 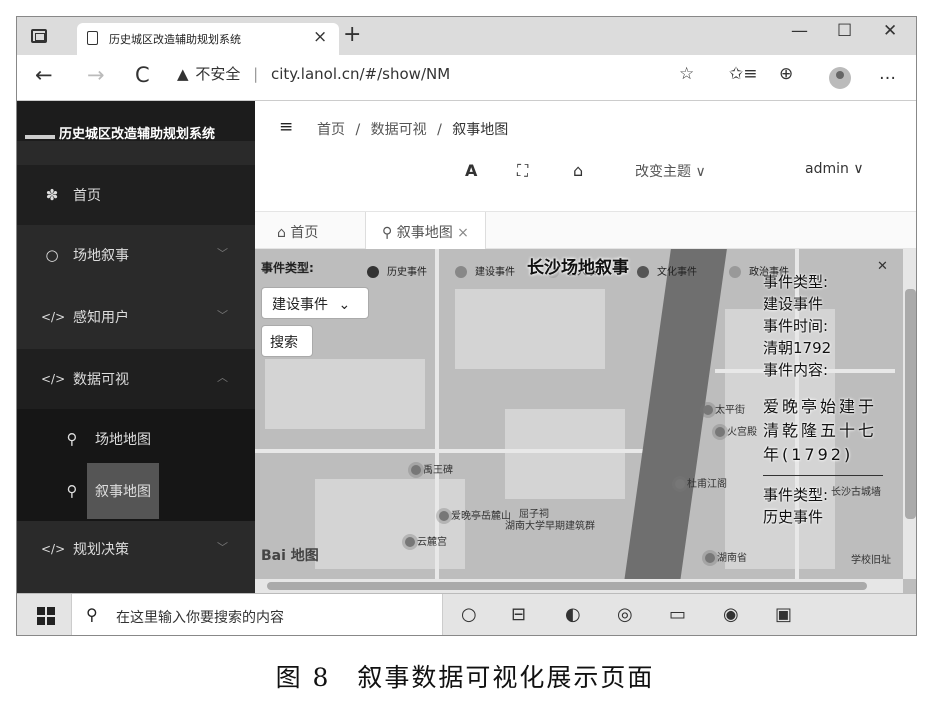 I want to click on legend-item: 文化事件, so click(x=667, y=270).